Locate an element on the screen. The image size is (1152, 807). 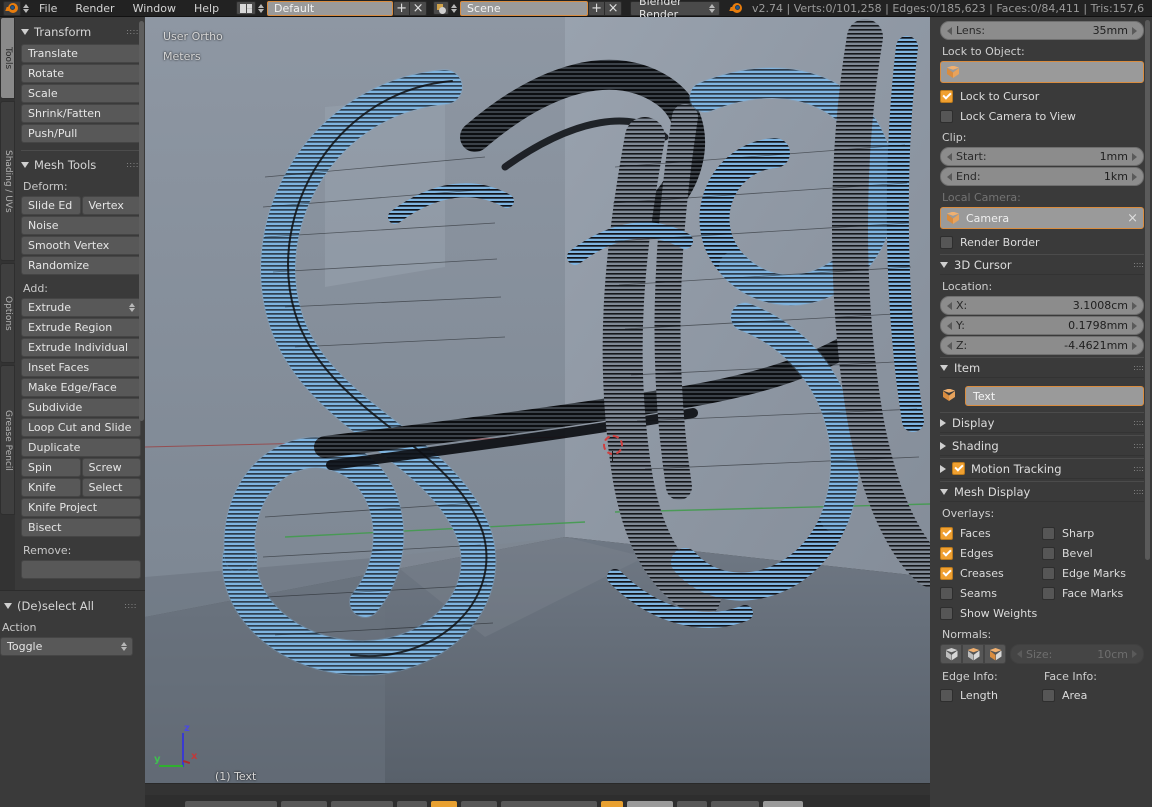
button-inset-faces: Inset Faces is located at coordinates (81, 367).